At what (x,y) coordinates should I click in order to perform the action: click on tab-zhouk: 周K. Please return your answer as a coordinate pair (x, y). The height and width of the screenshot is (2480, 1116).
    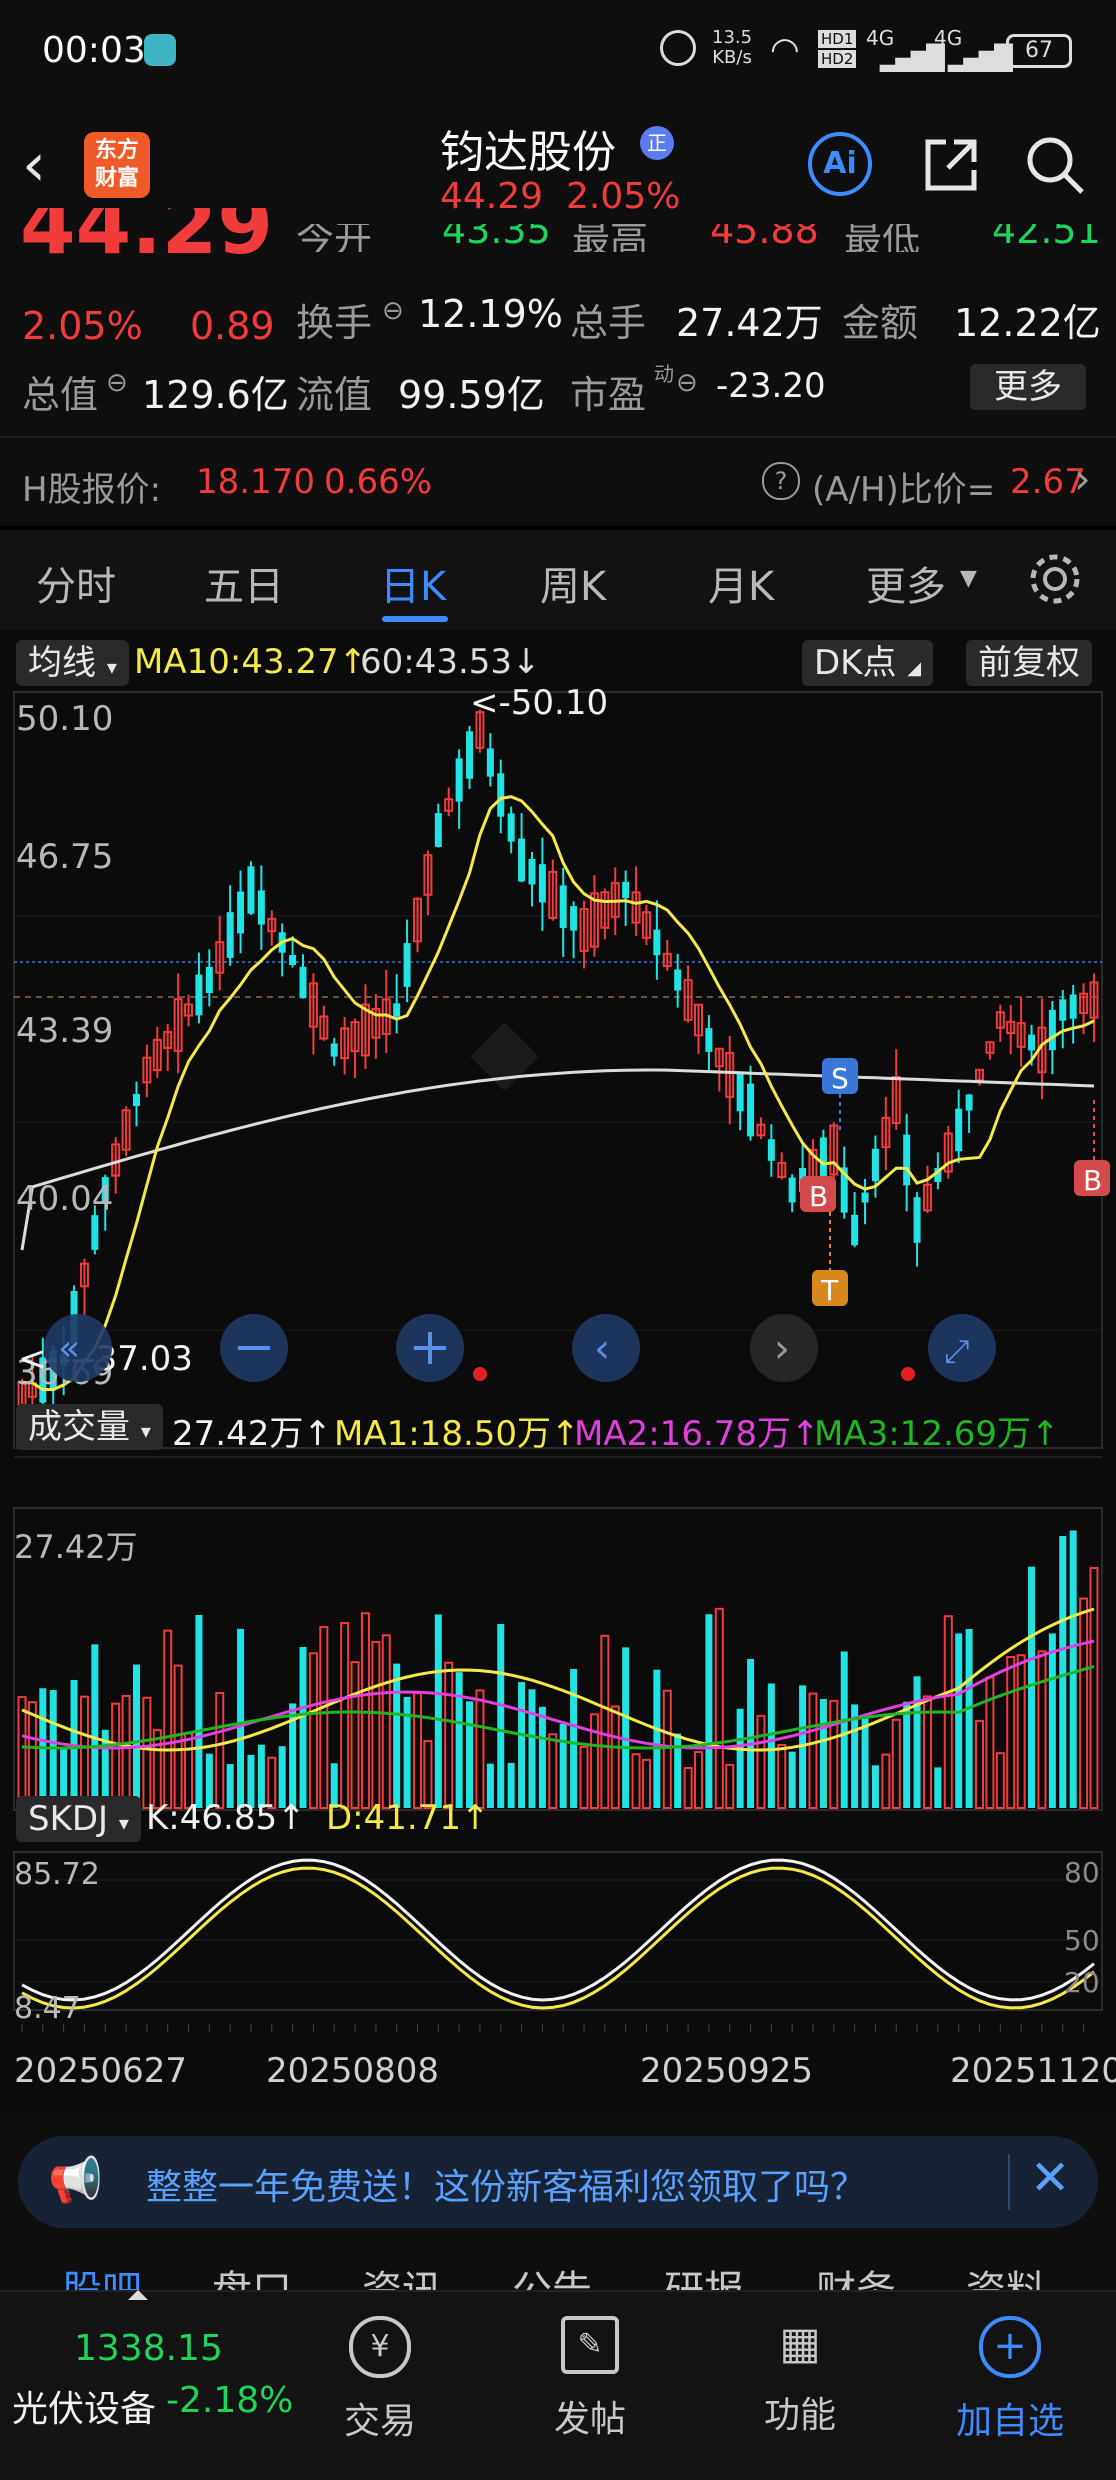
    Looking at the image, I should click on (573, 583).